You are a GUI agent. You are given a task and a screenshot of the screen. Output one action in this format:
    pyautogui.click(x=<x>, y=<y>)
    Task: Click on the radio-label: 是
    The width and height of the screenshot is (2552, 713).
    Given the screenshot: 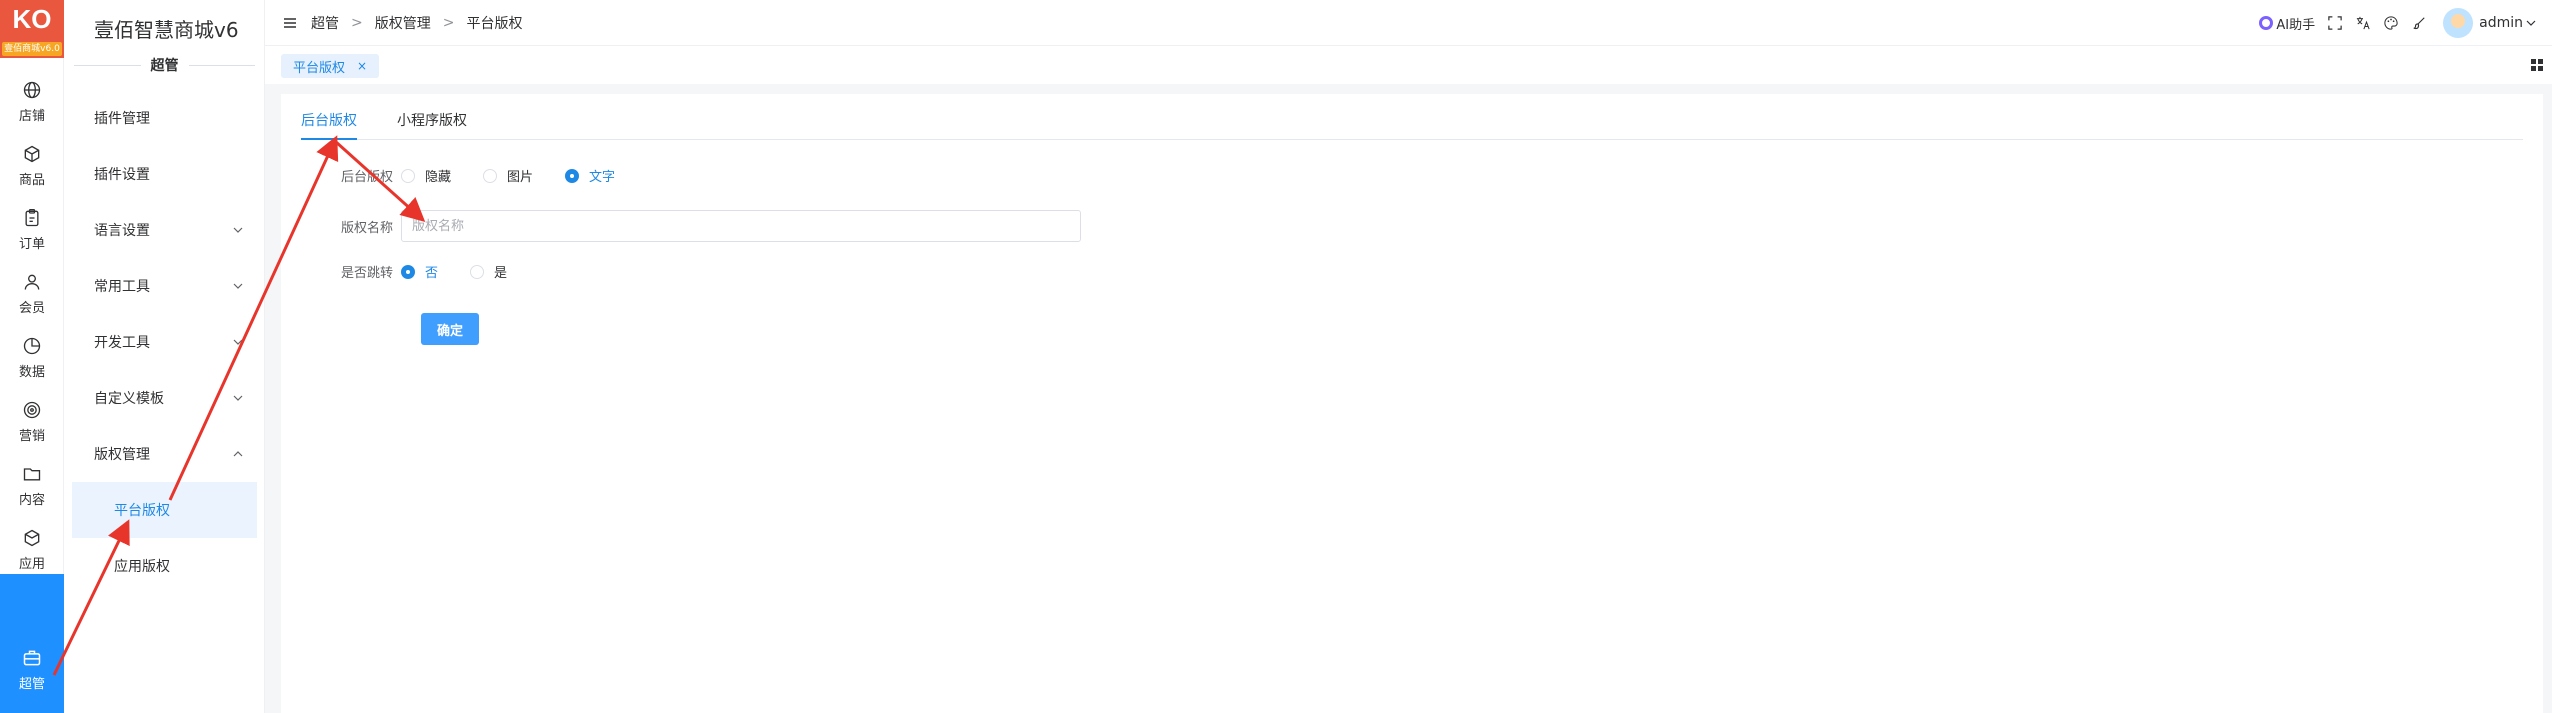 What is the action you would take?
    pyautogui.click(x=501, y=273)
    